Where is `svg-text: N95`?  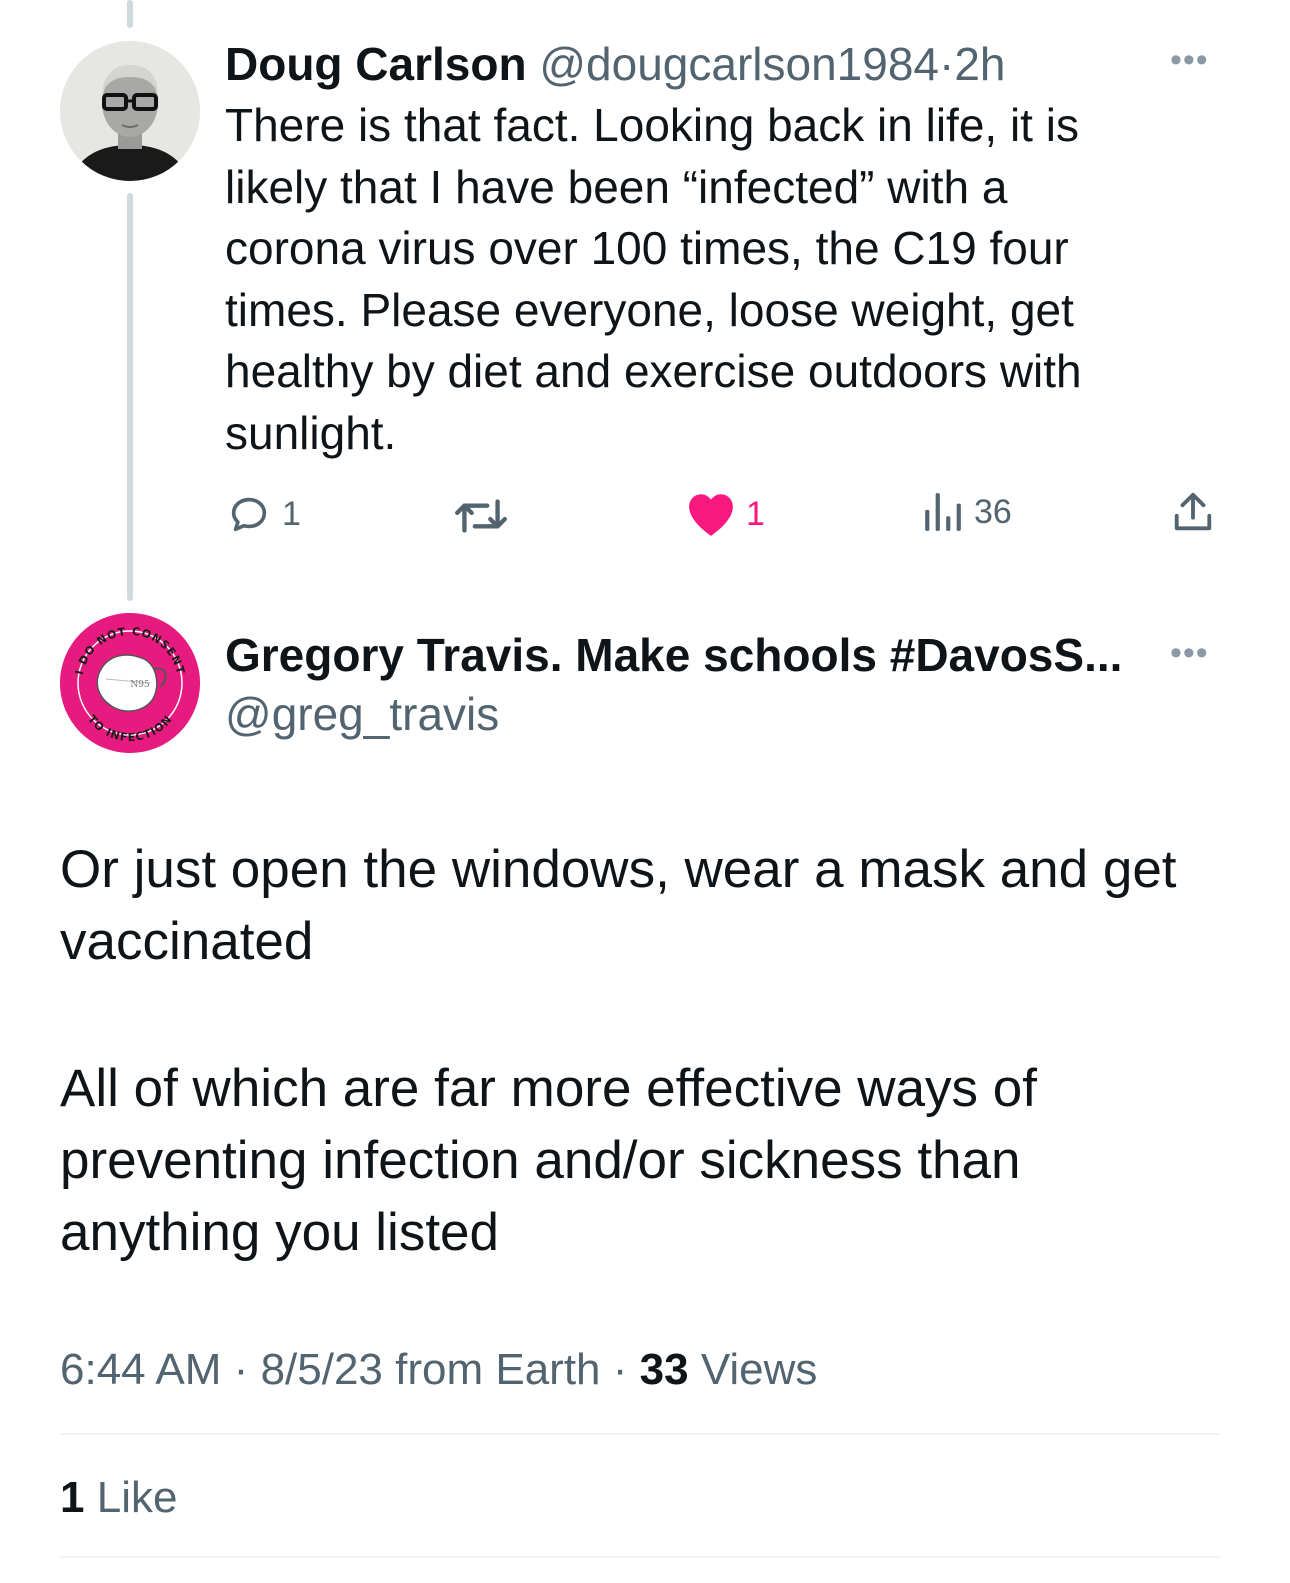 svg-text: N95 is located at coordinates (140, 685).